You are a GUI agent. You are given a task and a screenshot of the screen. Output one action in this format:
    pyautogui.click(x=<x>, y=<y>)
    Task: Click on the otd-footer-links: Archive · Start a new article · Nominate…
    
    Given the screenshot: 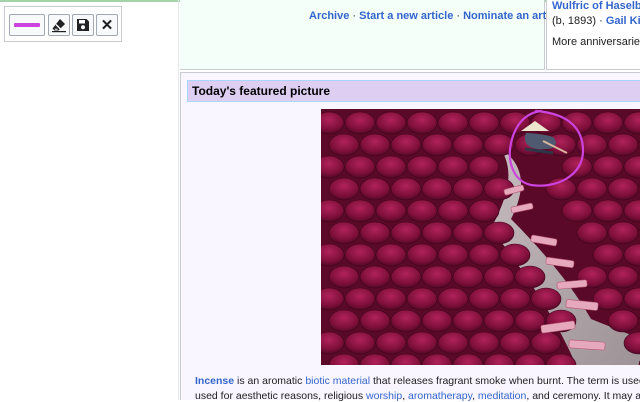 What is the action you would take?
    pyautogui.click(x=437, y=16)
    